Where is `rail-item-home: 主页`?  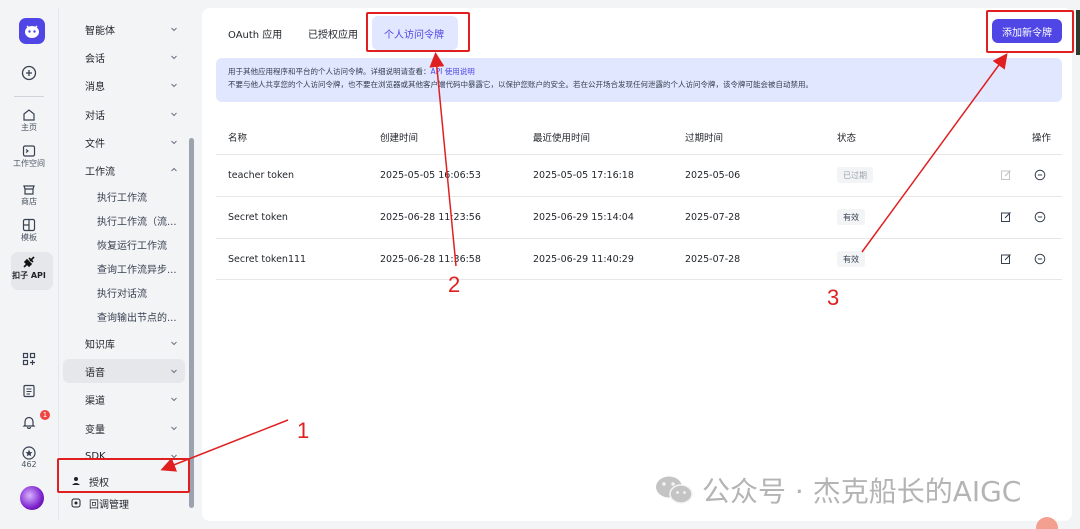 rail-item-home: 主页 is located at coordinates (29, 120).